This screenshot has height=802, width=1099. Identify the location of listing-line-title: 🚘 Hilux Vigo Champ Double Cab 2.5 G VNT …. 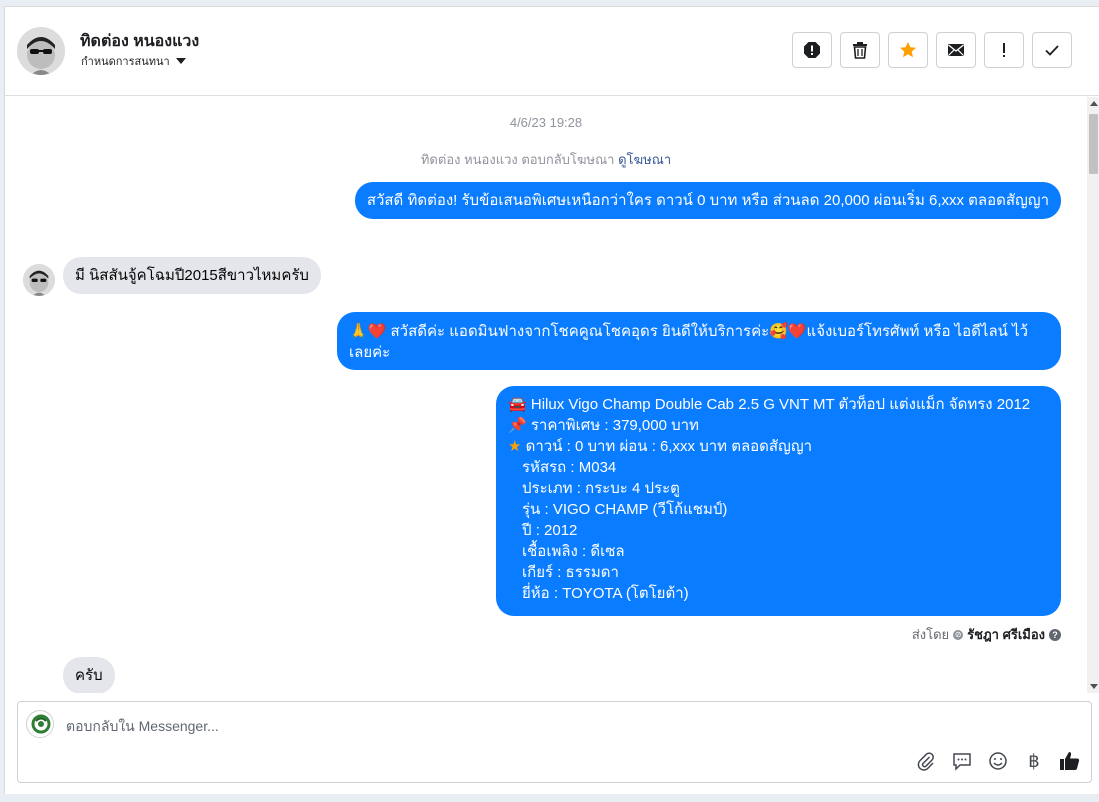
(769, 404).